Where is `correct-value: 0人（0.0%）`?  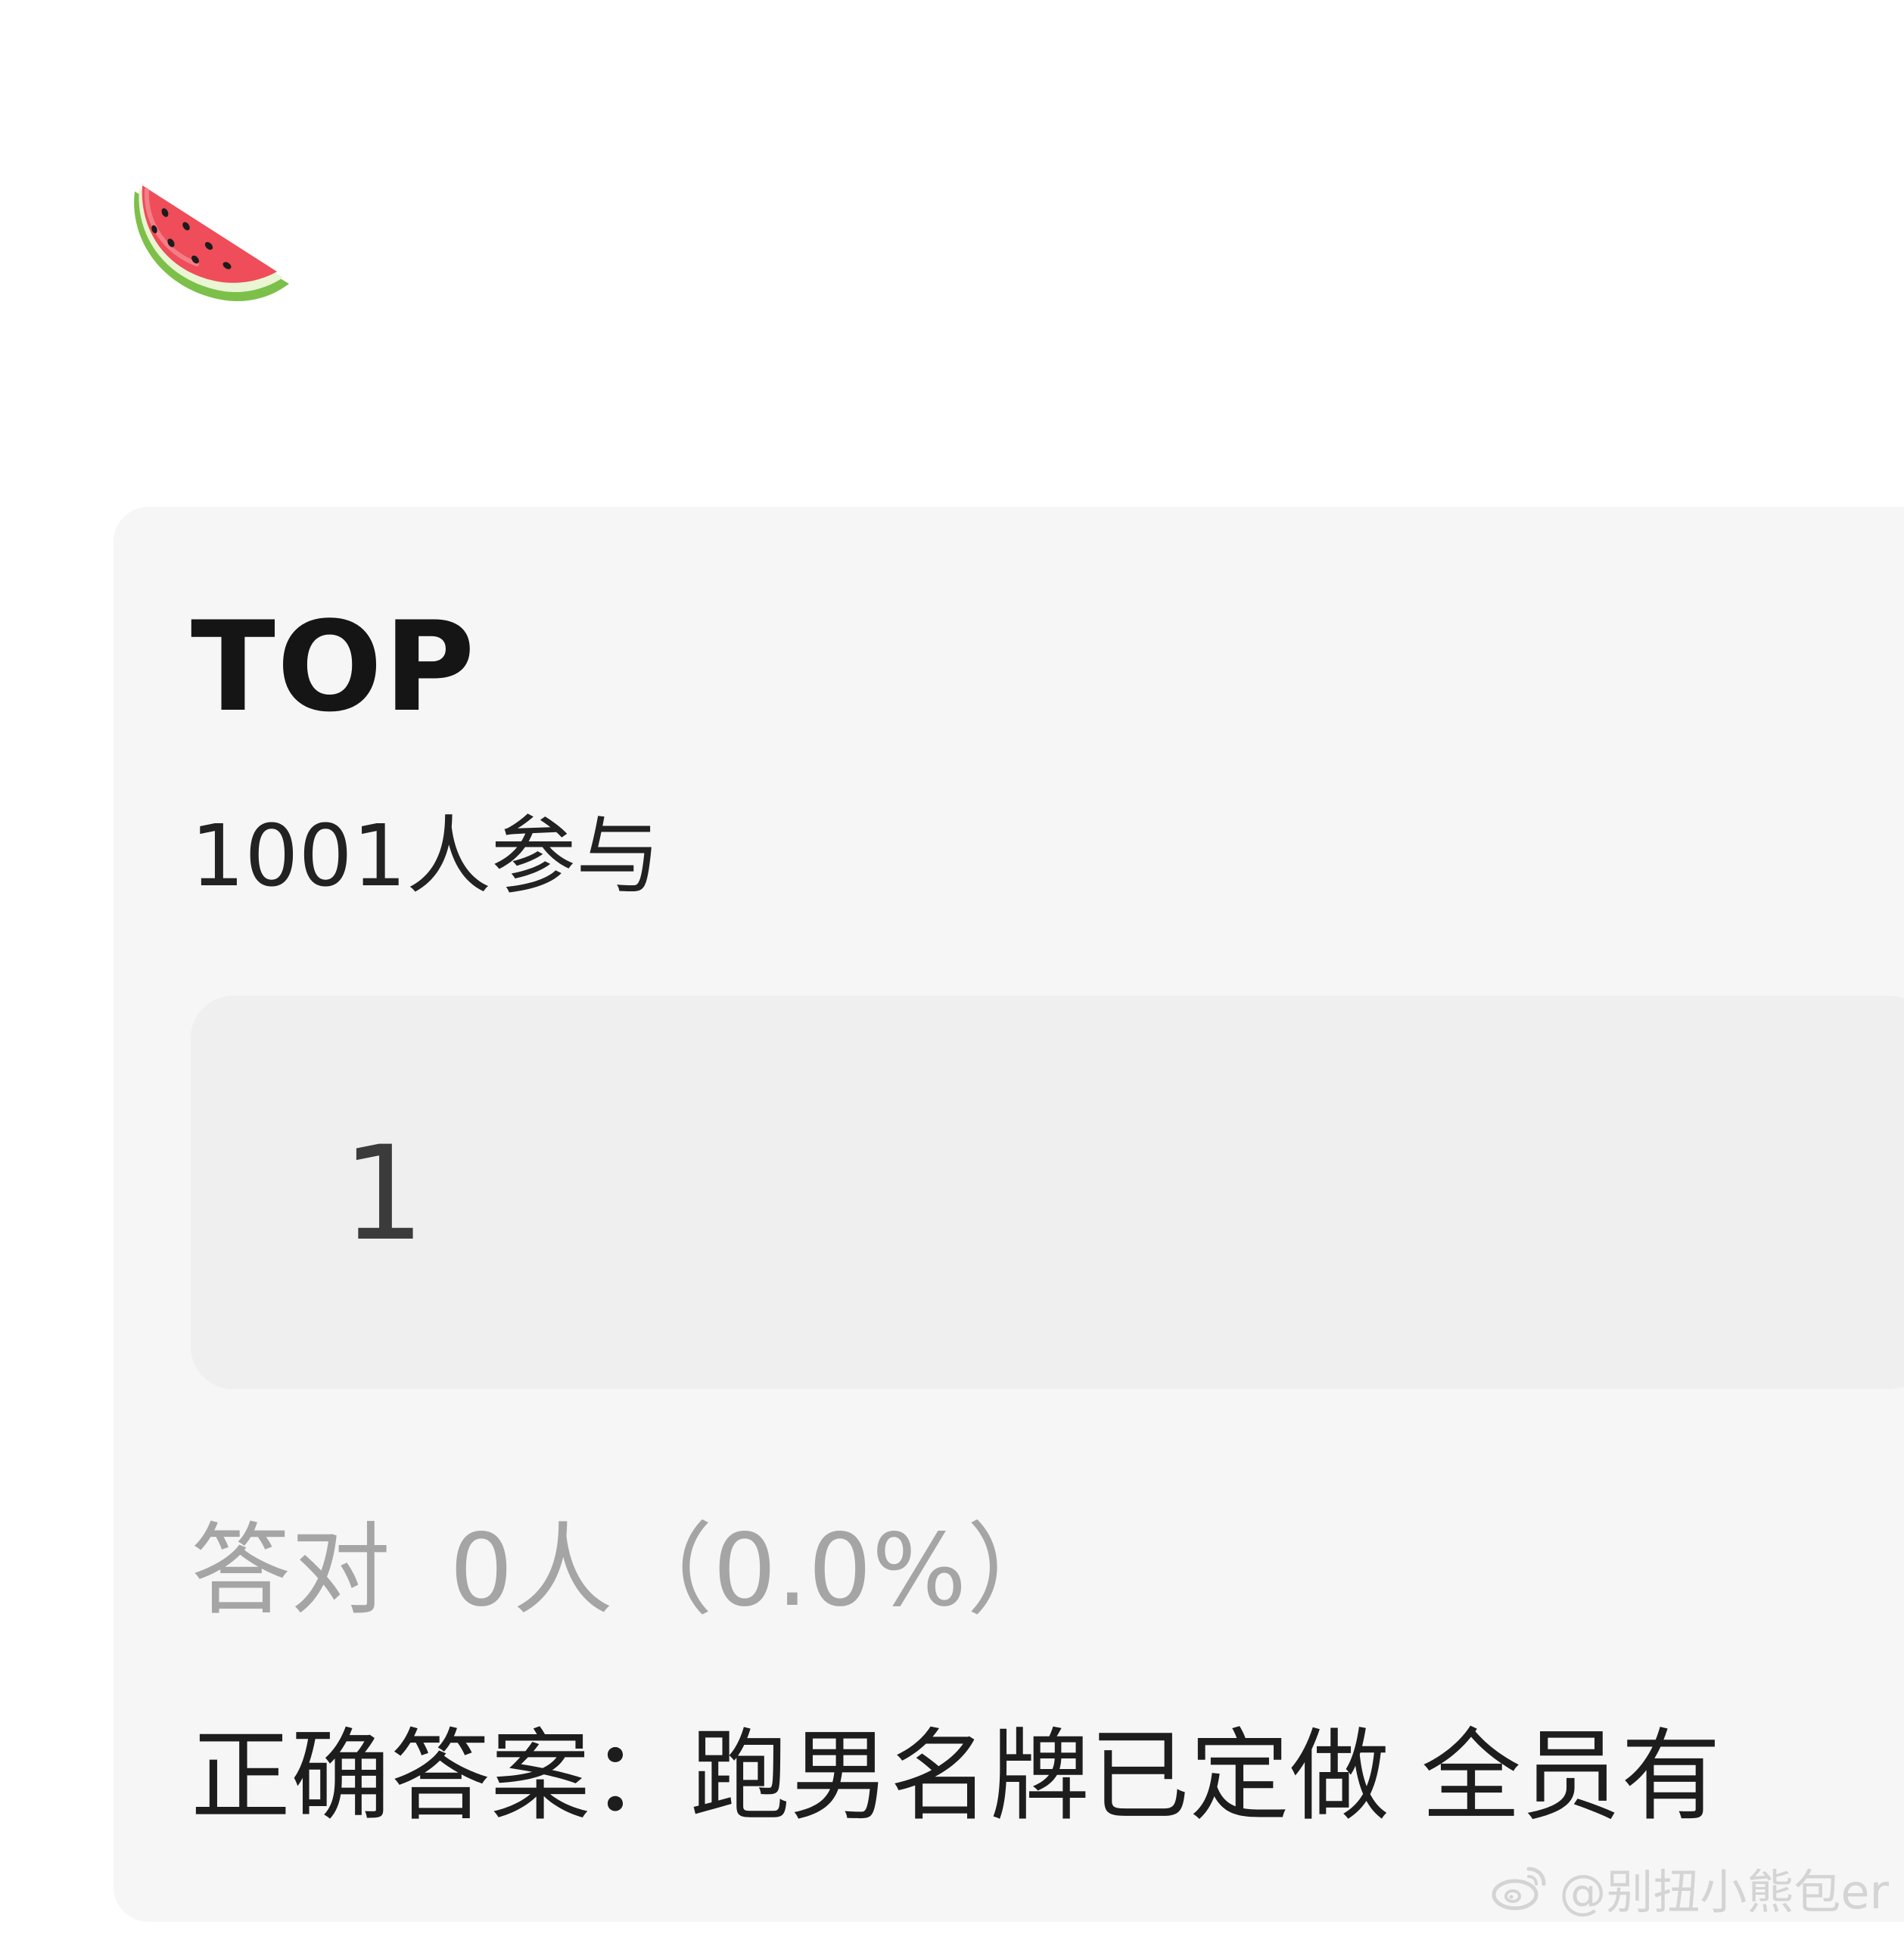 correct-value: 0人（0.0%） is located at coordinates (758, 1571).